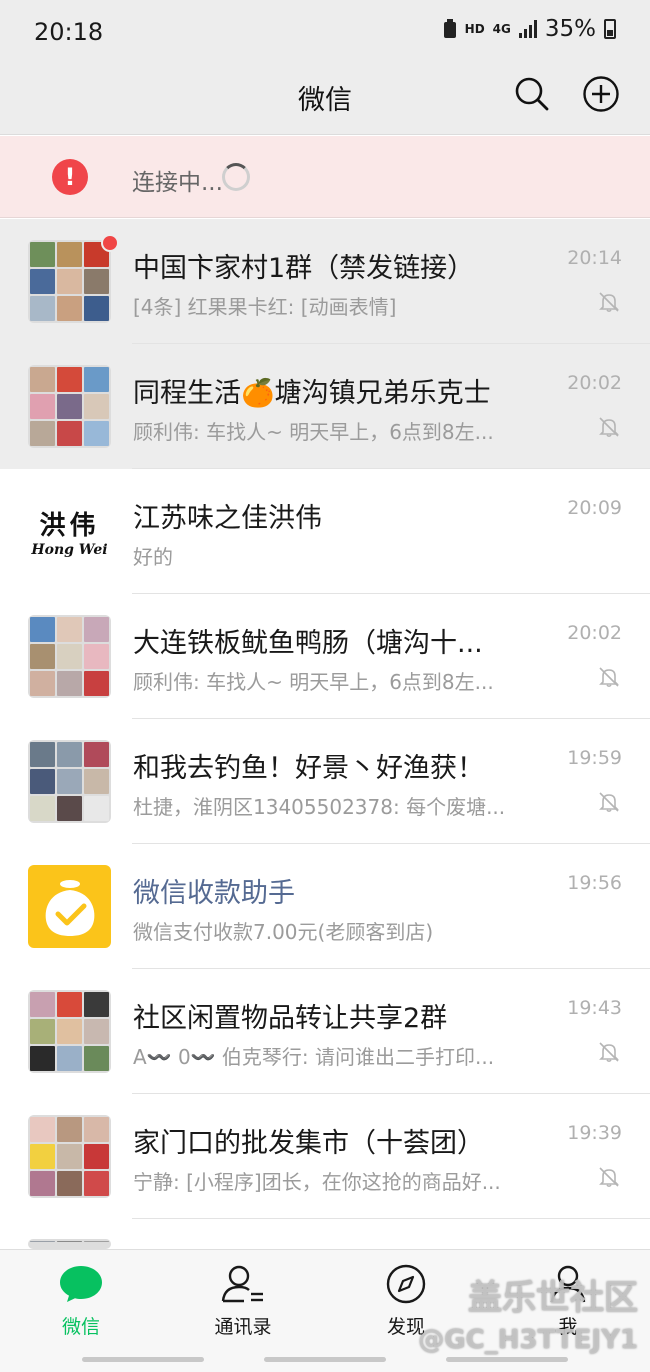 This screenshot has height=1372, width=650. I want to click on chat-preview: 好的, so click(153, 557).